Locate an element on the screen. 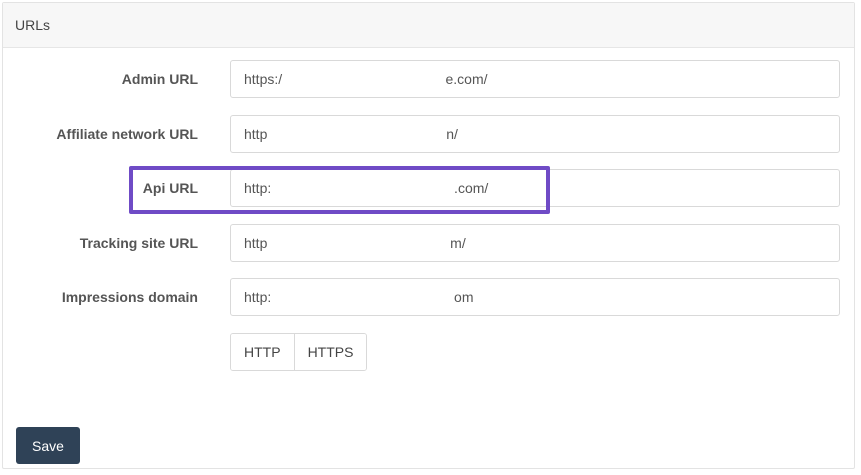 Image resolution: width=861 pixels, height=475 pixels. tracking-site-url-label: Tracking site URL is located at coordinates (138, 243).